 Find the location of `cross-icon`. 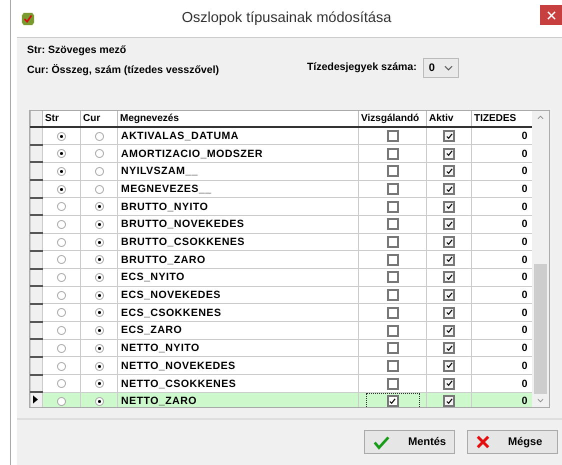

cross-icon is located at coordinates (483, 442).